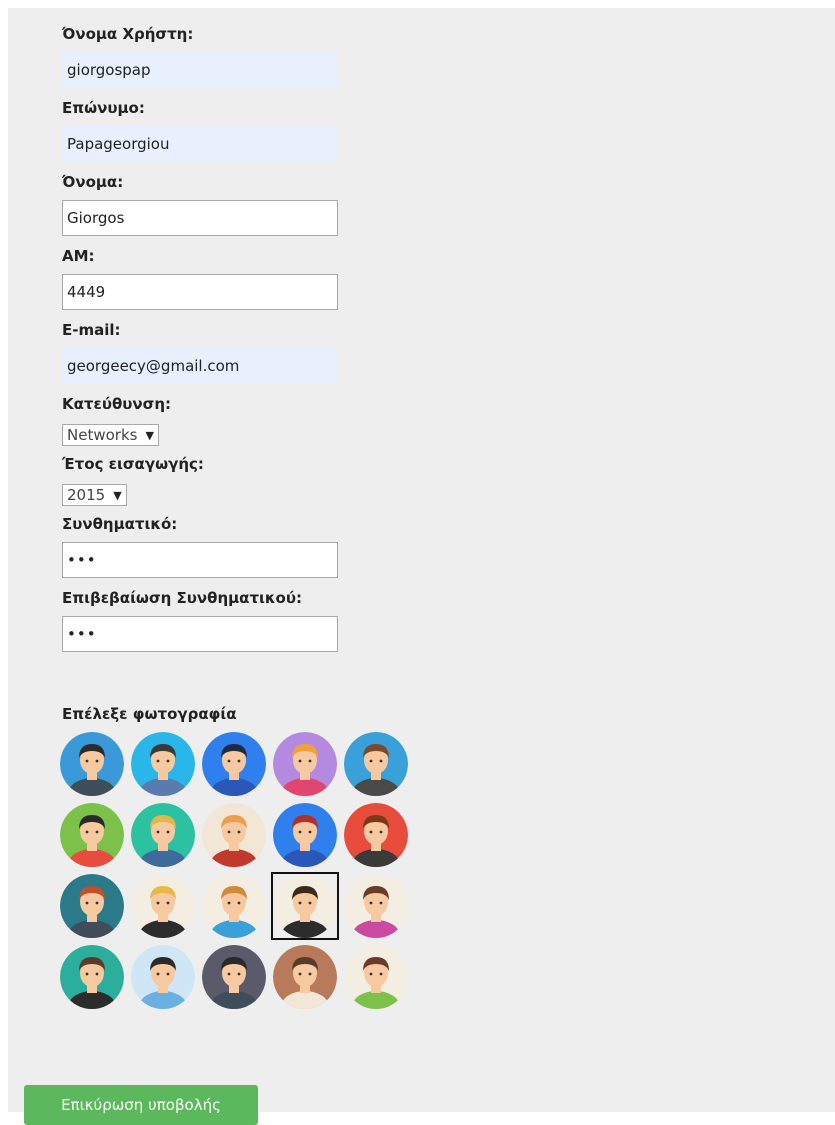  I want to click on password-input, so click(200, 560).